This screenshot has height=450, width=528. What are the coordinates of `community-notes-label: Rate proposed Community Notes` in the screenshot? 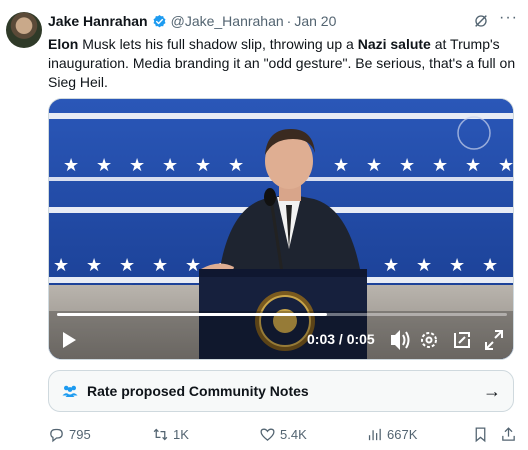 It's located at (198, 391).